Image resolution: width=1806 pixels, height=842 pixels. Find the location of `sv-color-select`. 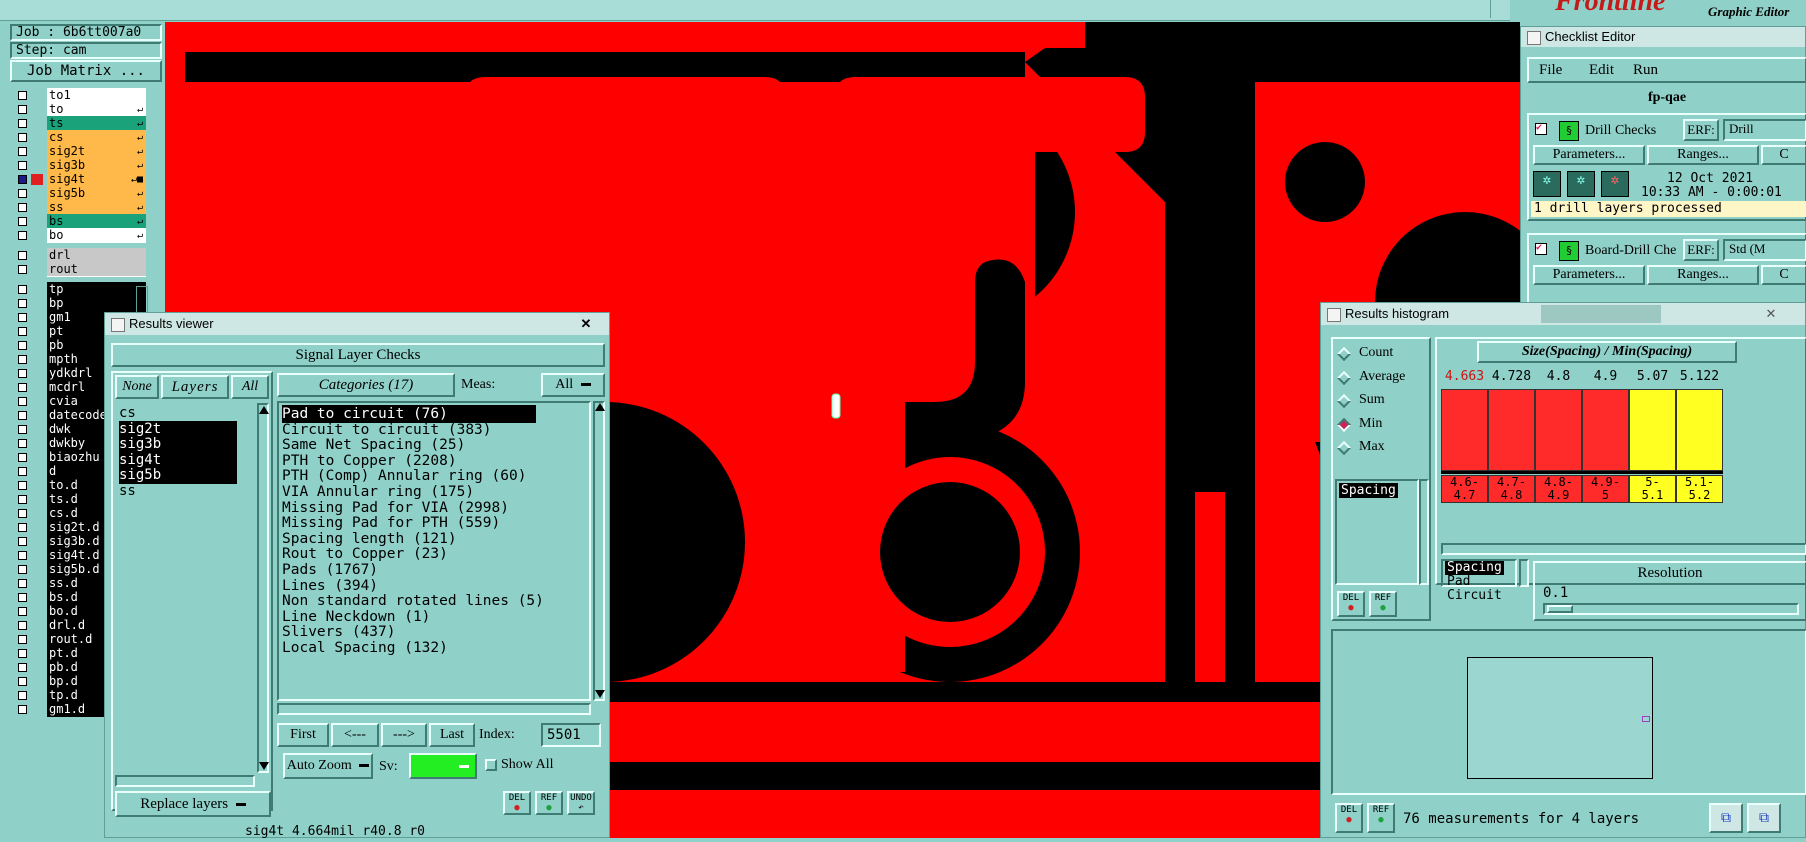

sv-color-select is located at coordinates (443, 766).